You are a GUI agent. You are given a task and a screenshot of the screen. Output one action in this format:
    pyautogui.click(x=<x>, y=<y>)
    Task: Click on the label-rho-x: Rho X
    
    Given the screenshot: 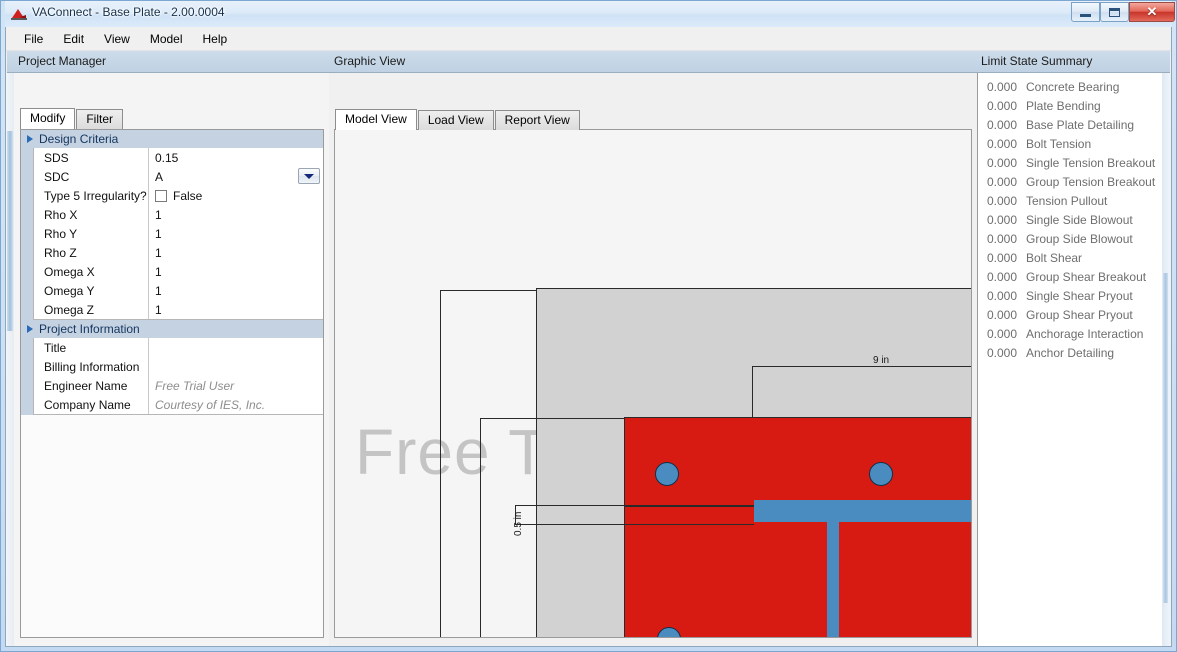 What is the action you would take?
    pyautogui.click(x=61, y=214)
    